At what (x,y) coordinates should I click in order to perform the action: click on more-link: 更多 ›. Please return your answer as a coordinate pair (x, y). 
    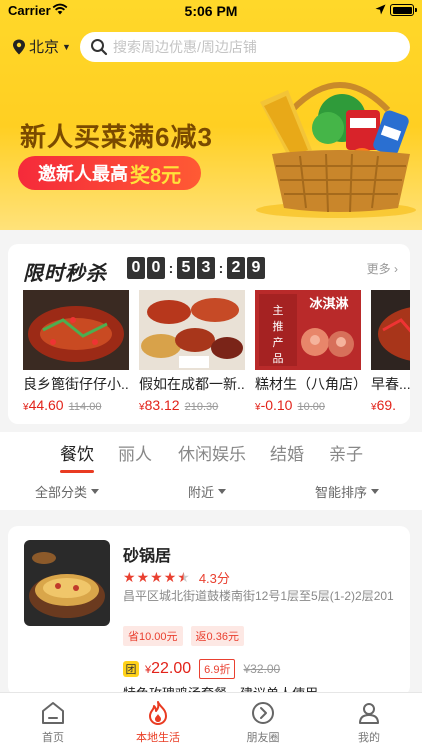
    Looking at the image, I should click on (382, 268).